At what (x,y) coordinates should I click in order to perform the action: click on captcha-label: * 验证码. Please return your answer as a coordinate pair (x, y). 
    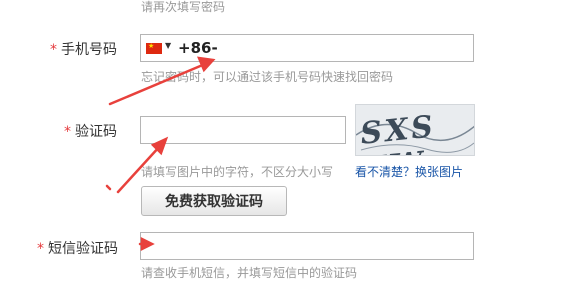
    Looking at the image, I should click on (90, 131).